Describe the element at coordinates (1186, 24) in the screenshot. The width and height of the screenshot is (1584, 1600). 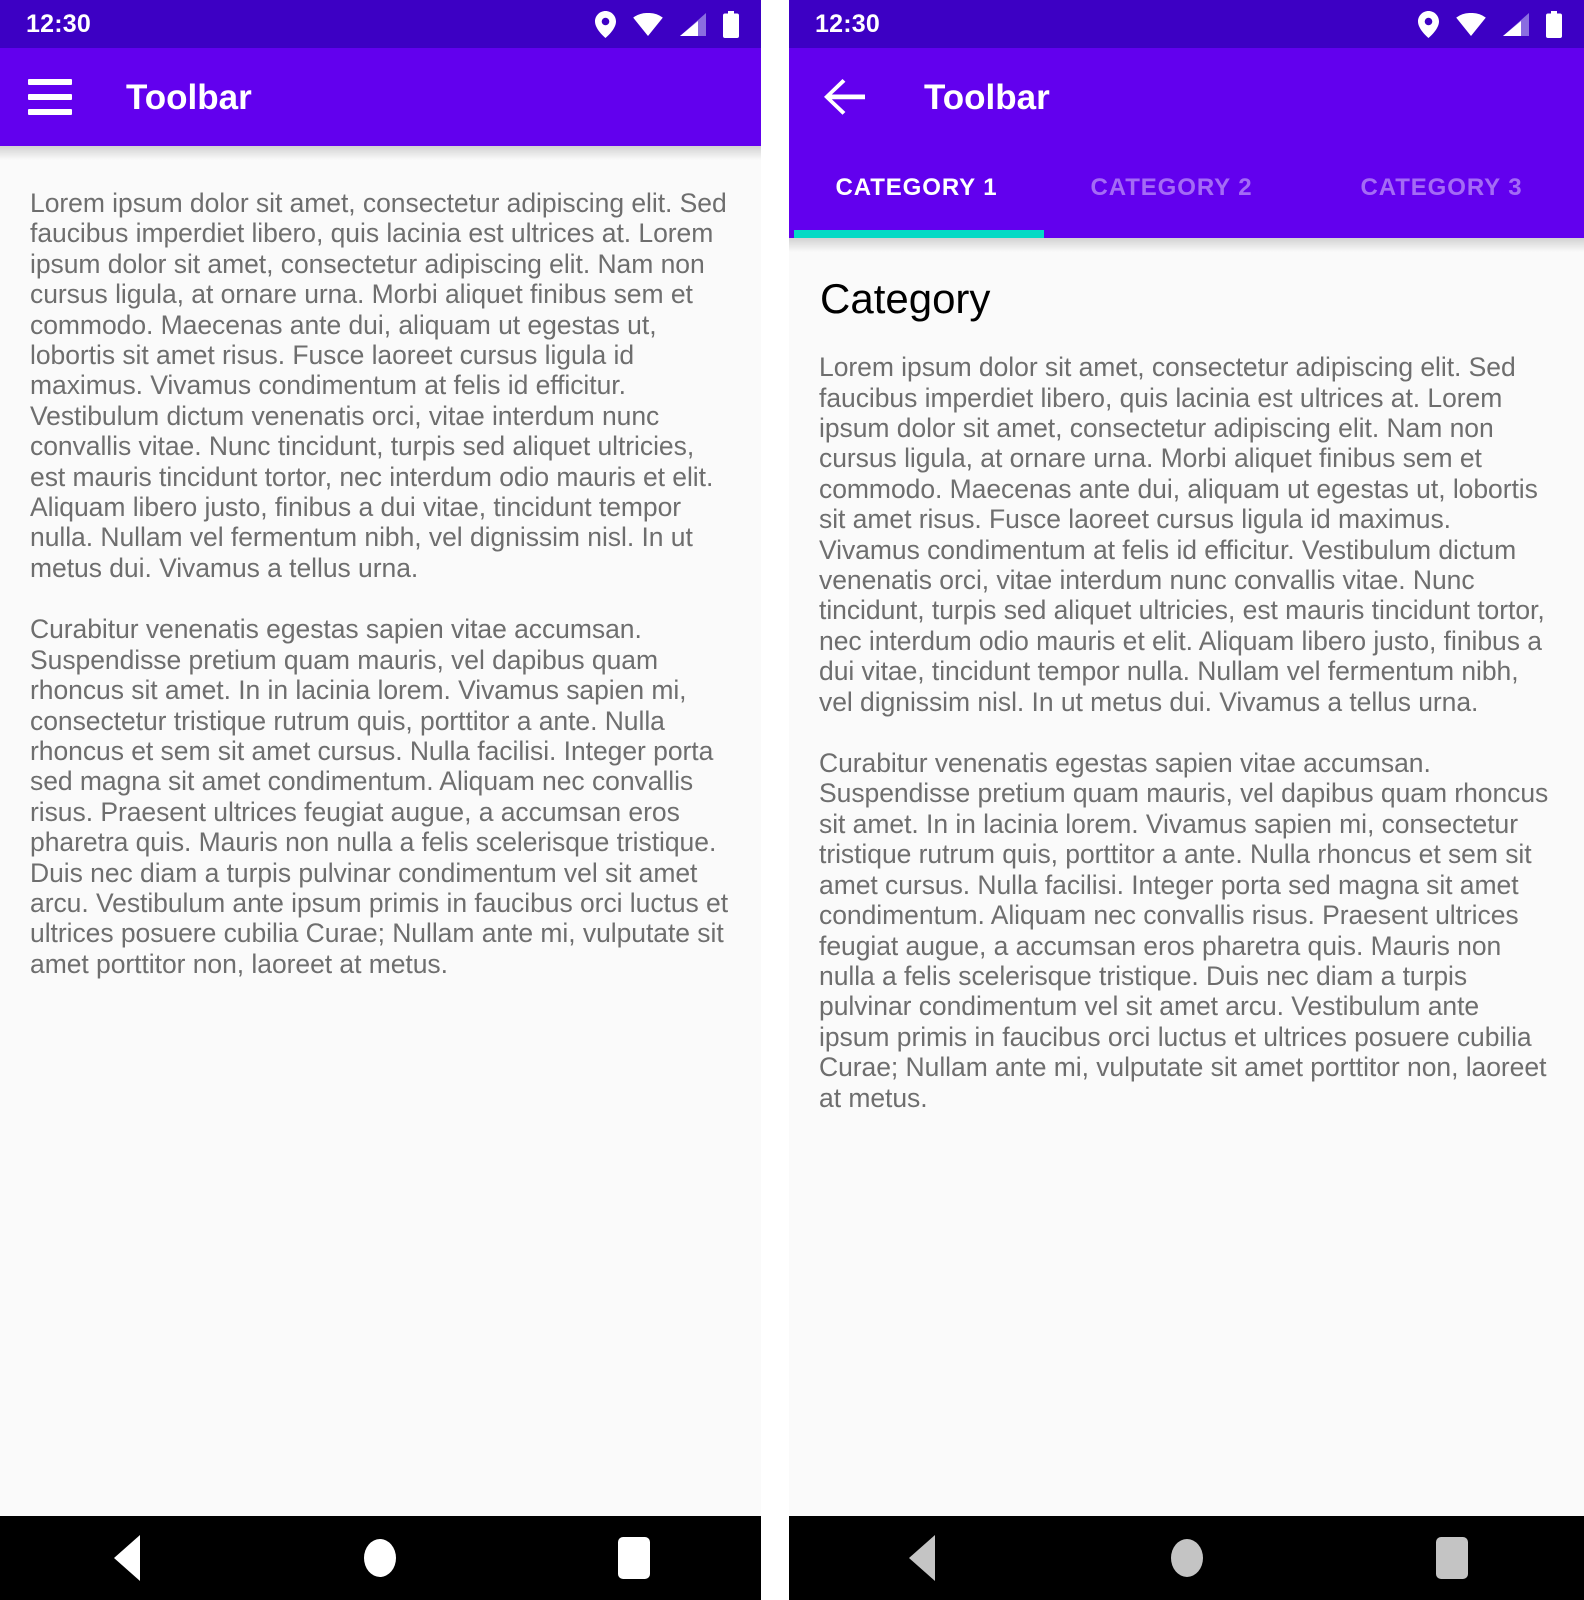
I see `status-bar-right: 12:30` at that location.